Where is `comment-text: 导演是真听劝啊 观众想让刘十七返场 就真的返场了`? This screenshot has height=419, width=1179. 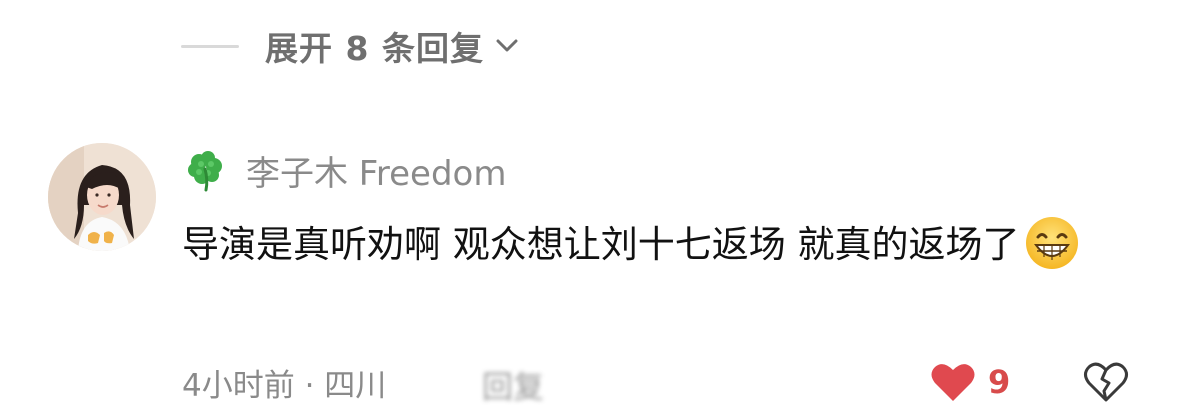 comment-text: 导演是真听劝啊 观众想让刘十七返场 就真的返场了 is located at coordinates (601, 244).